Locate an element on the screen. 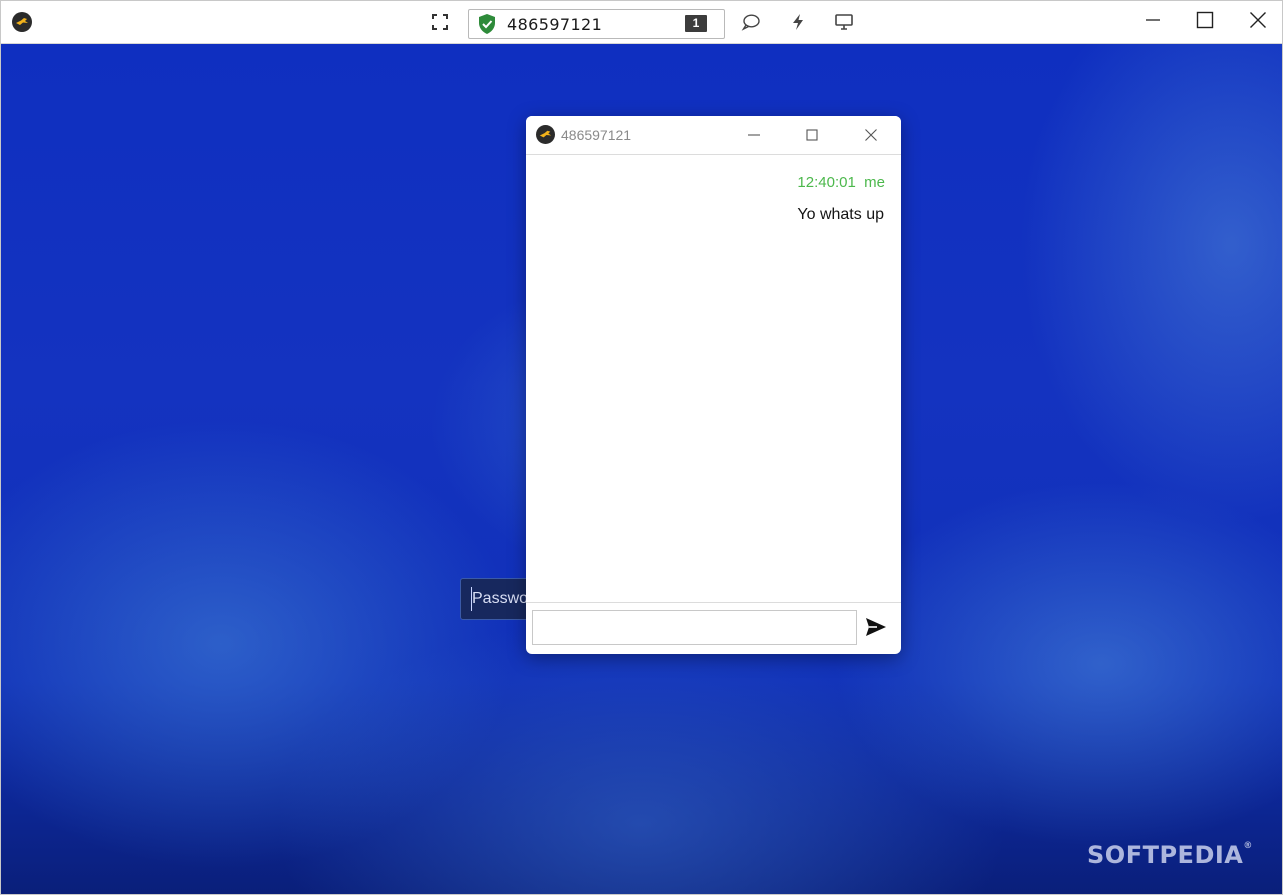 This screenshot has height=895, width=1283. minimize-button is located at coordinates (1153, 20).